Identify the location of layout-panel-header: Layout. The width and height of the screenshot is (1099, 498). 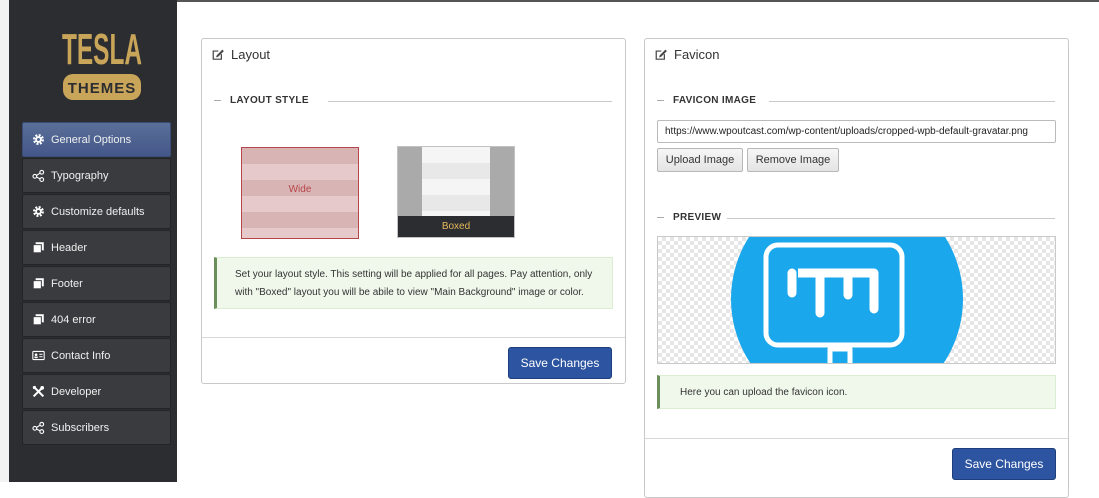
(413, 54).